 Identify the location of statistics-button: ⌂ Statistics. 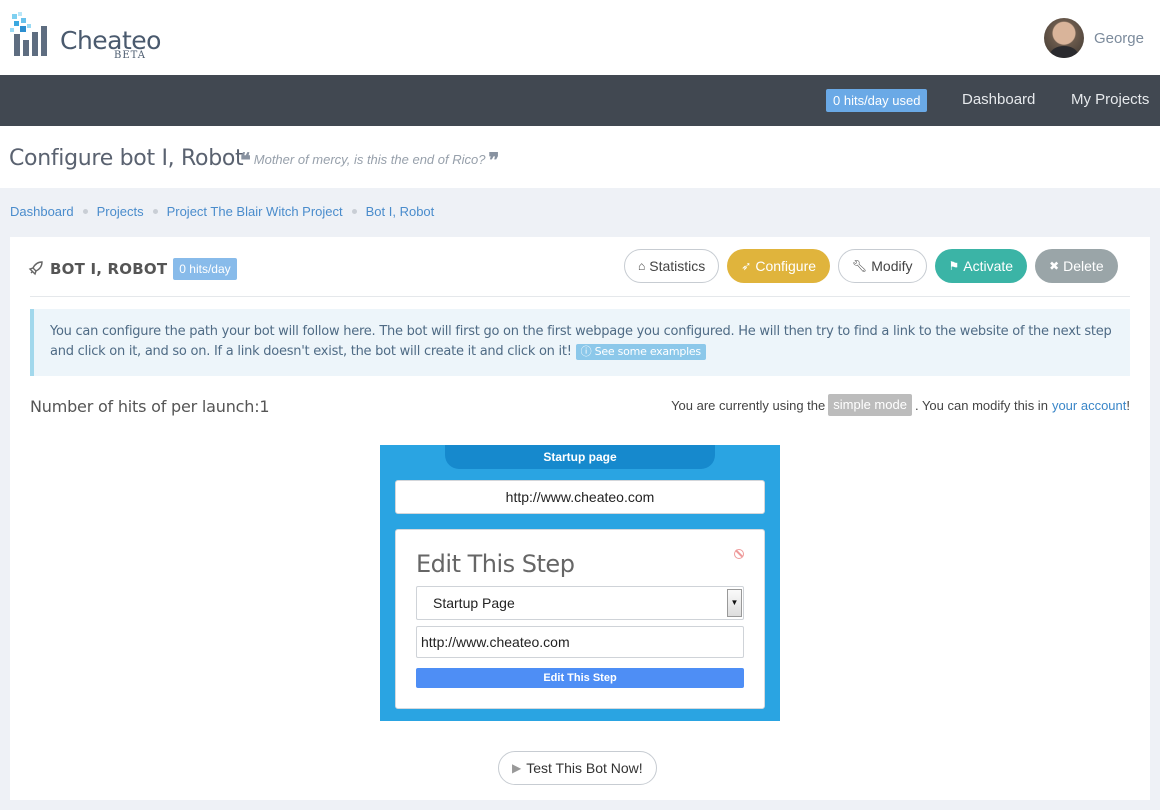
(672, 266).